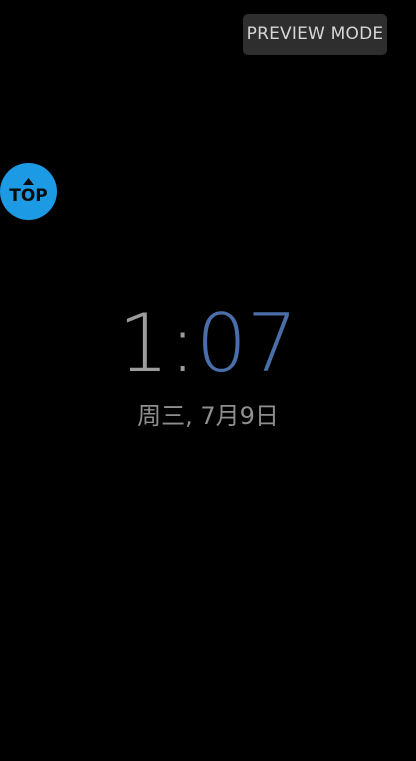 This screenshot has height=761, width=416. What do you see at coordinates (144, 343) in the screenshot?
I see `clock-hours: 1` at bounding box center [144, 343].